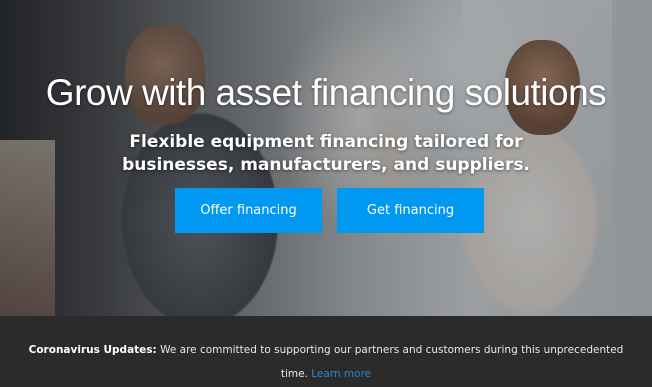 This screenshot has height=387, width=652. Describe the element at coordinates (341, 374) in the screenshot. I see `learn-more-link: Learn more` at that location.